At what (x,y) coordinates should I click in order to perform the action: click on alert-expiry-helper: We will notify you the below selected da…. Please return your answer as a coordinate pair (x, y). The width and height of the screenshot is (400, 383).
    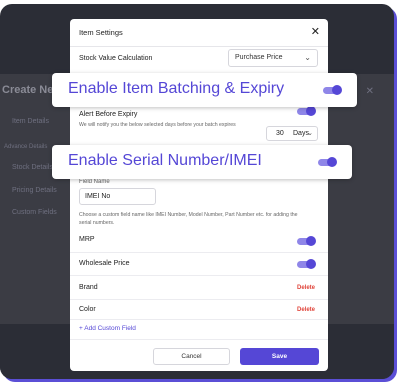
    Looking at the image, I should click on (157, 125).